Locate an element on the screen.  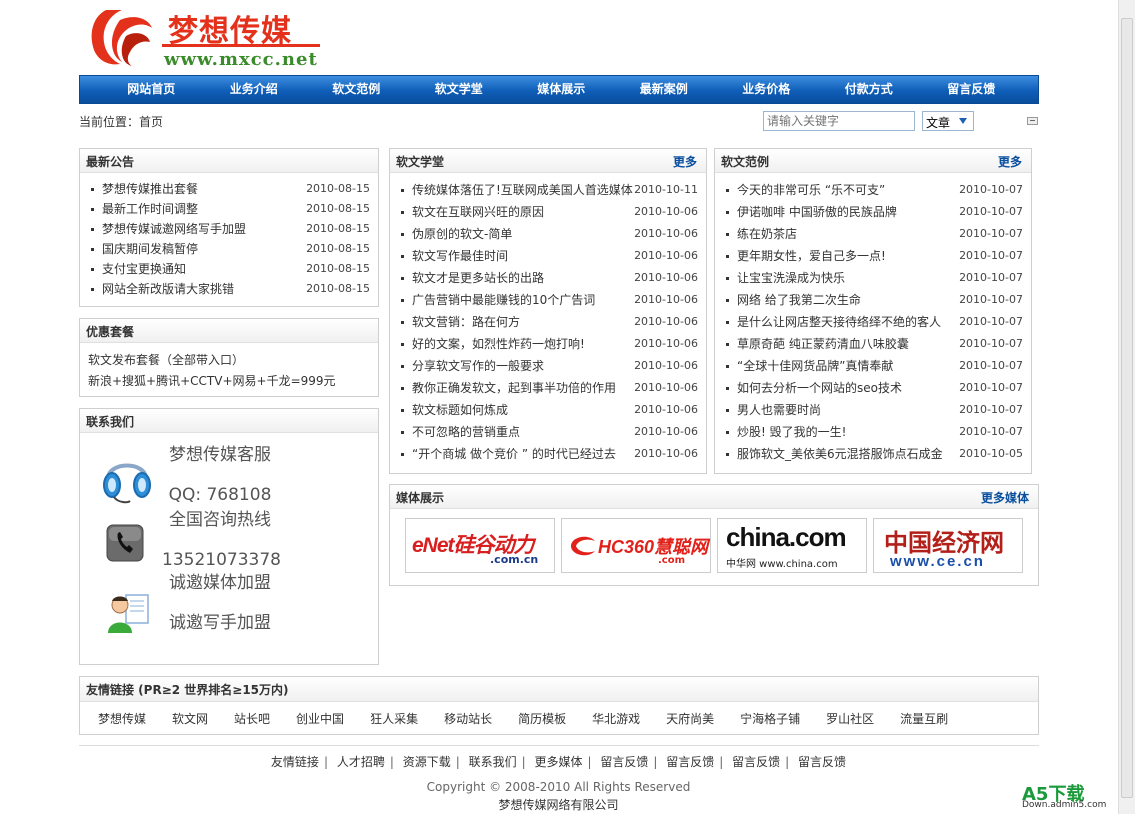
list-item: 服饰软文_美依美6元混搭服饰点石成金 2010-10-05 is located at coordinates (873, 454).